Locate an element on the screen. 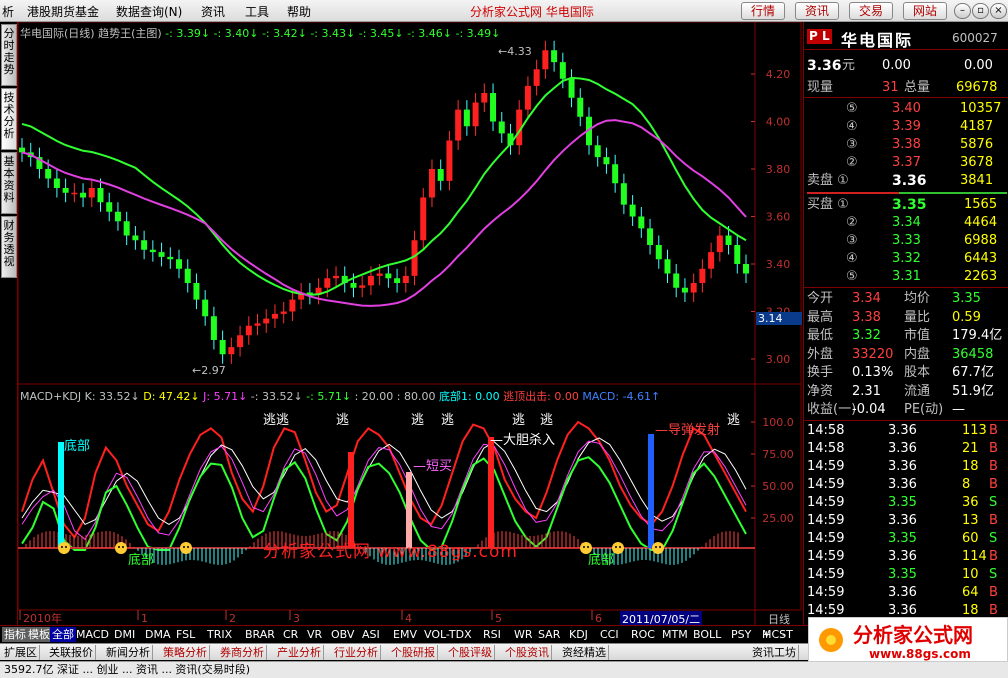 Image resolution: width=1008 pixels, height=678 pixels. menu-item-hk-futures: 港股期货基金 is located at coordinates (63, 11).